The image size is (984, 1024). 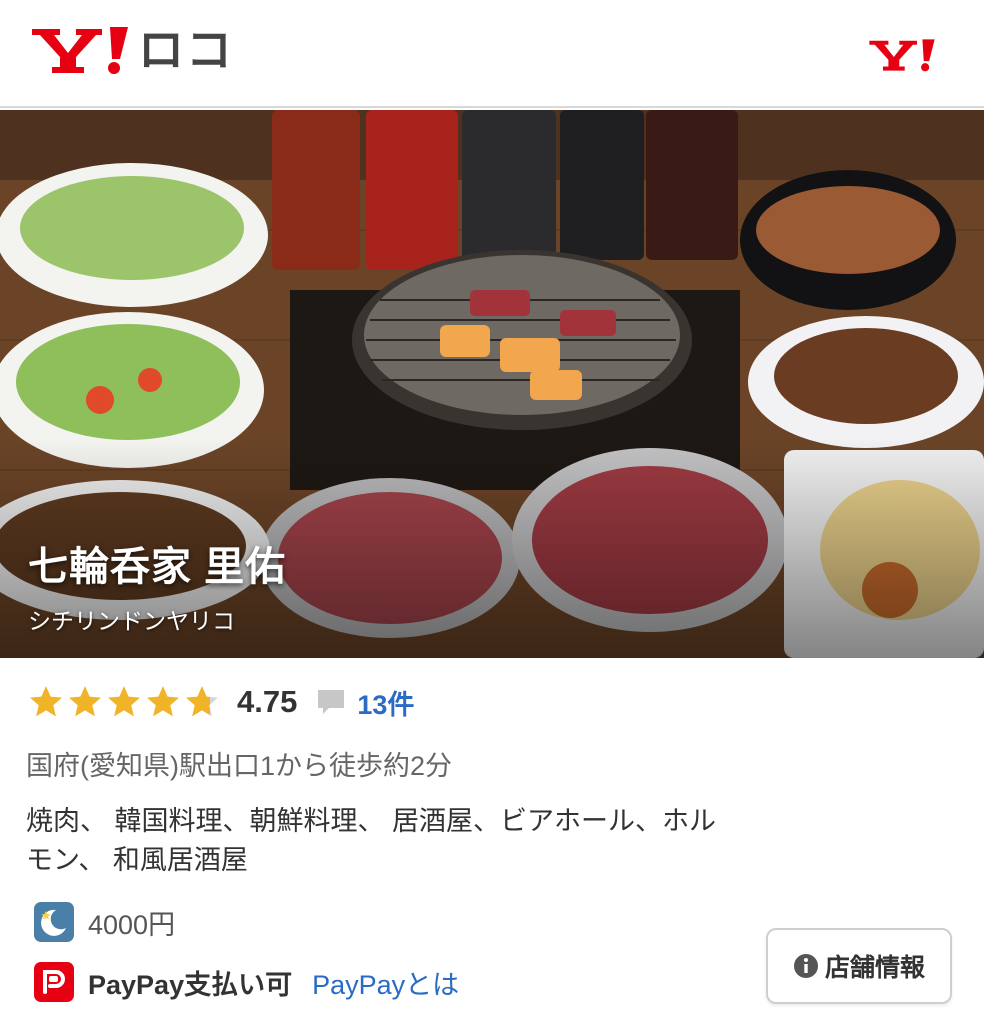 I want to click on review-count-link: 13件, so click(x=385, y=702).